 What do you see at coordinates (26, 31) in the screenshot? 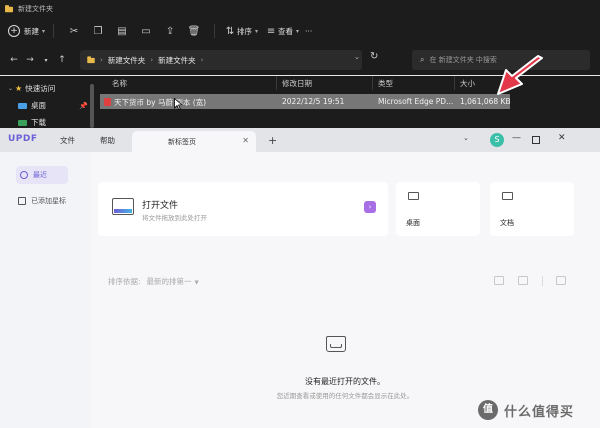
I see `new-button: + 新建 ▾` at bounding box center [26, 31].